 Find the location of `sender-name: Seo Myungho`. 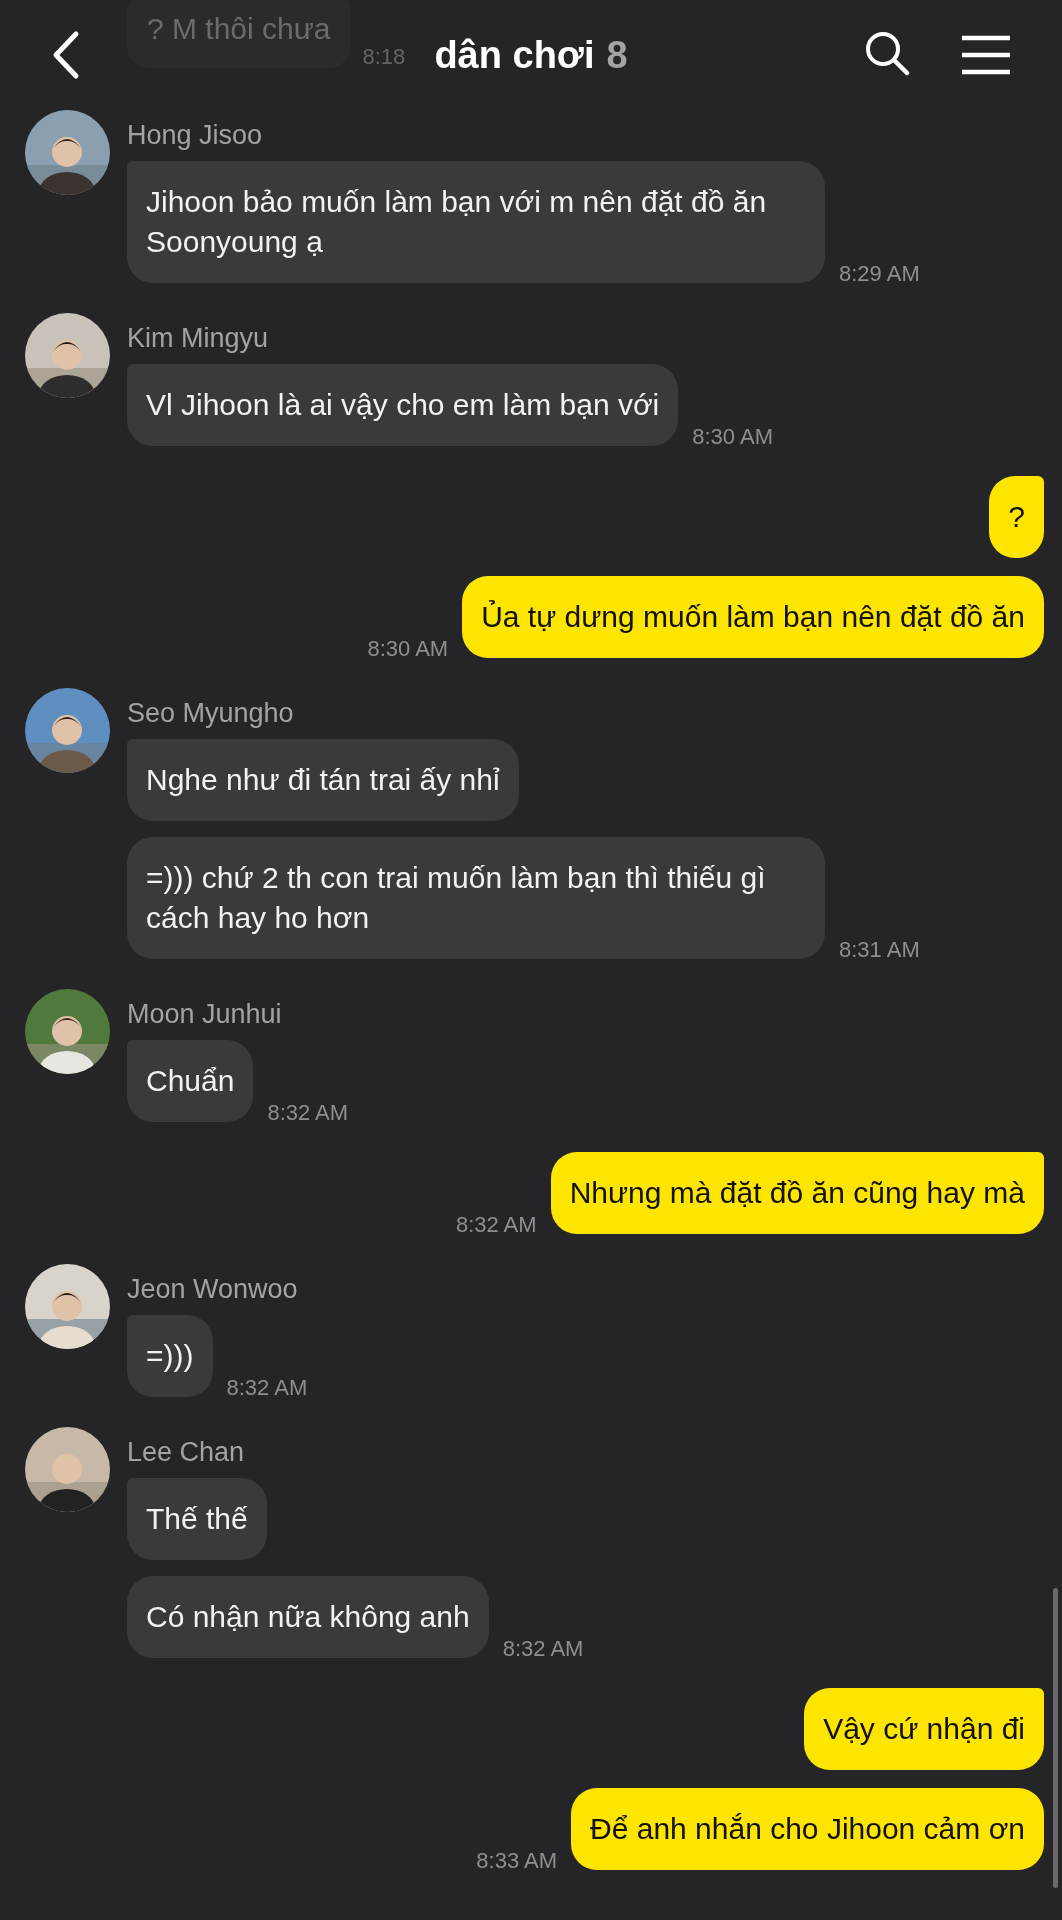

sender-name: Seo Myungho is located at coordinates (211, 713).